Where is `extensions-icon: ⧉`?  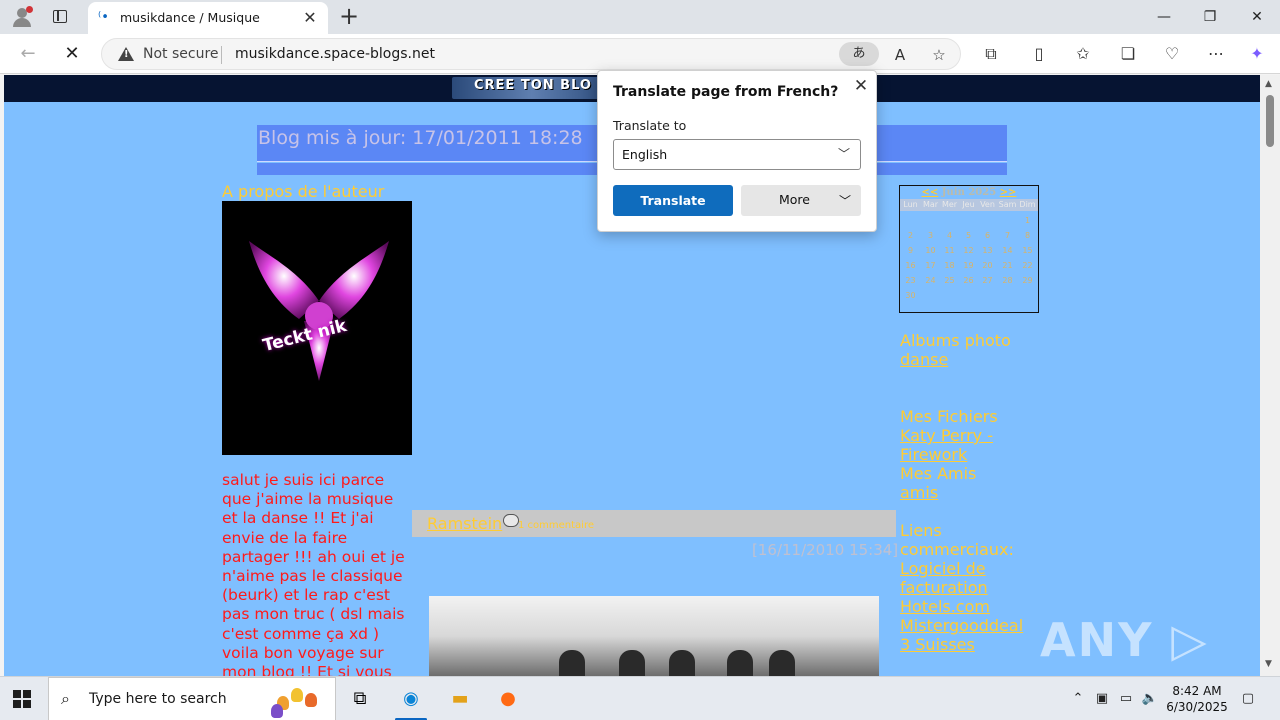 extensions-icon: ⧉ is located at coordinates (991, 54).